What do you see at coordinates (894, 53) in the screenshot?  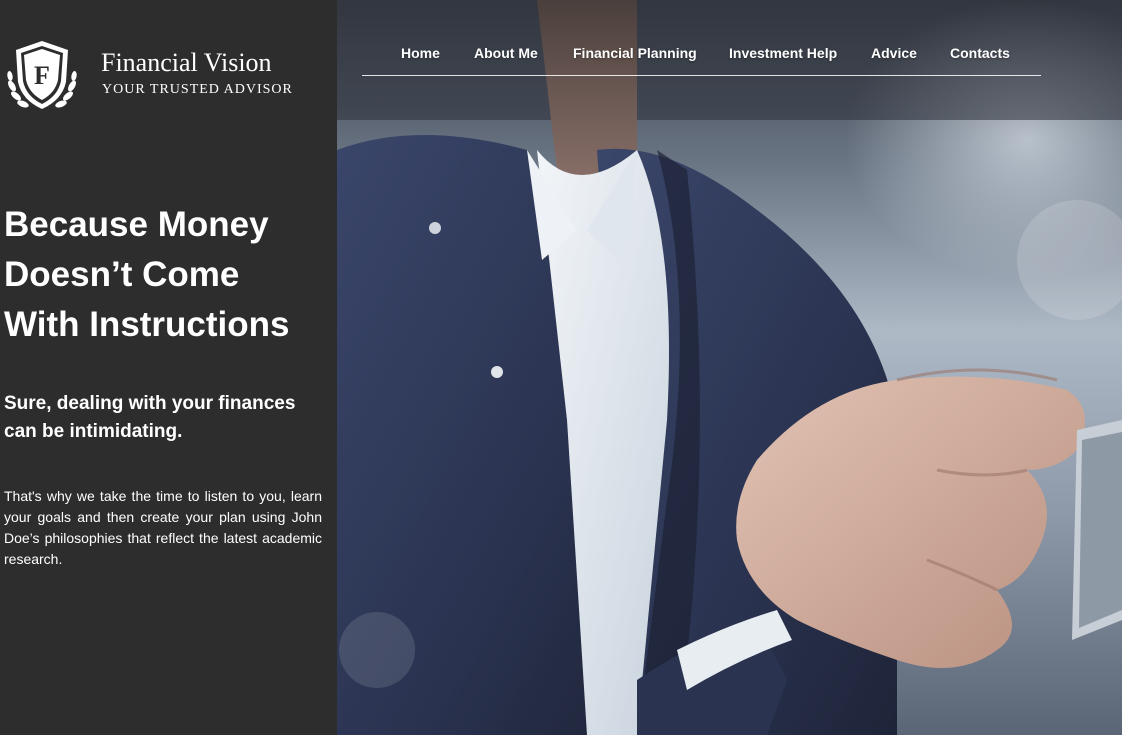 I see `nav-advice: Advice` at bounding box center [894, 53].